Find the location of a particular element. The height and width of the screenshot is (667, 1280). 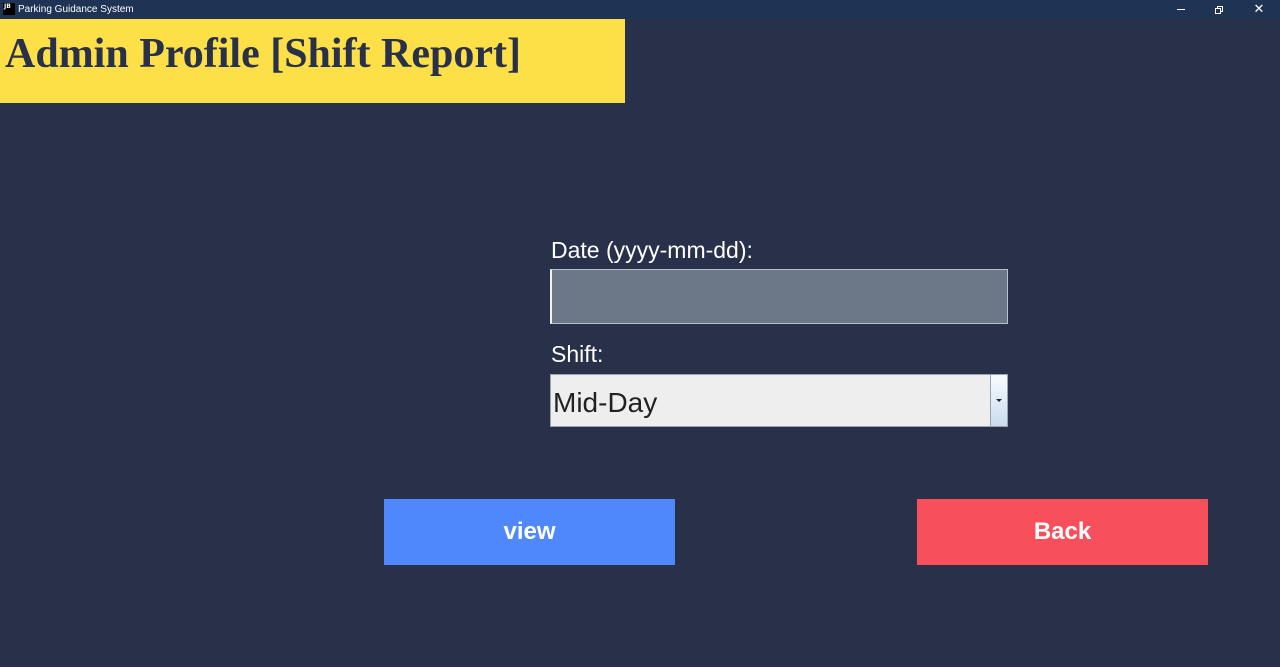

close-button: ✕ is located at coordinates (1259, 9).